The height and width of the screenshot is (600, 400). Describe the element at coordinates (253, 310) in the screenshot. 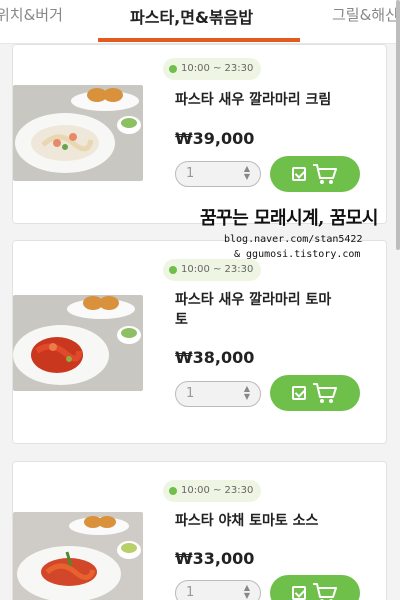

I see `product-name: 파스타 새우 깔라마리 토마토` at that location.